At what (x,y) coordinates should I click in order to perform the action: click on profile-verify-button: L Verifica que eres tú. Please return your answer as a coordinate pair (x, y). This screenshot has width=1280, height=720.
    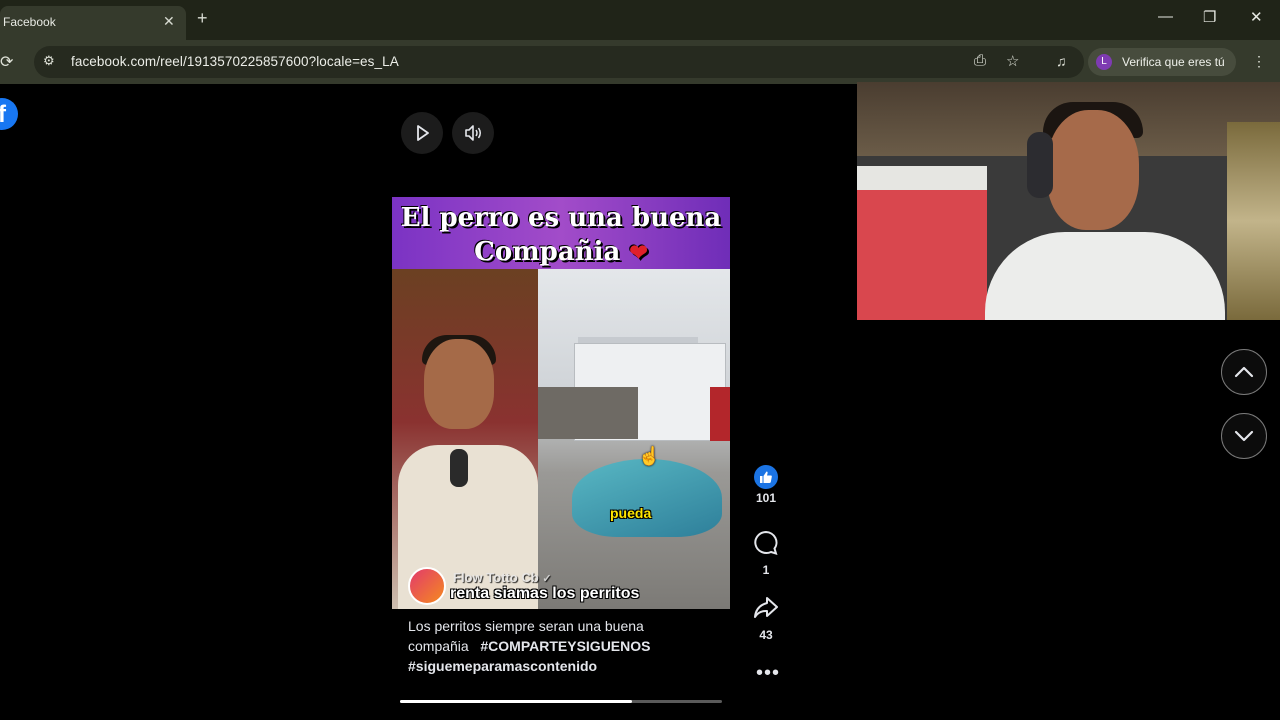
    Looking at the image, I should click on (1162, 62).